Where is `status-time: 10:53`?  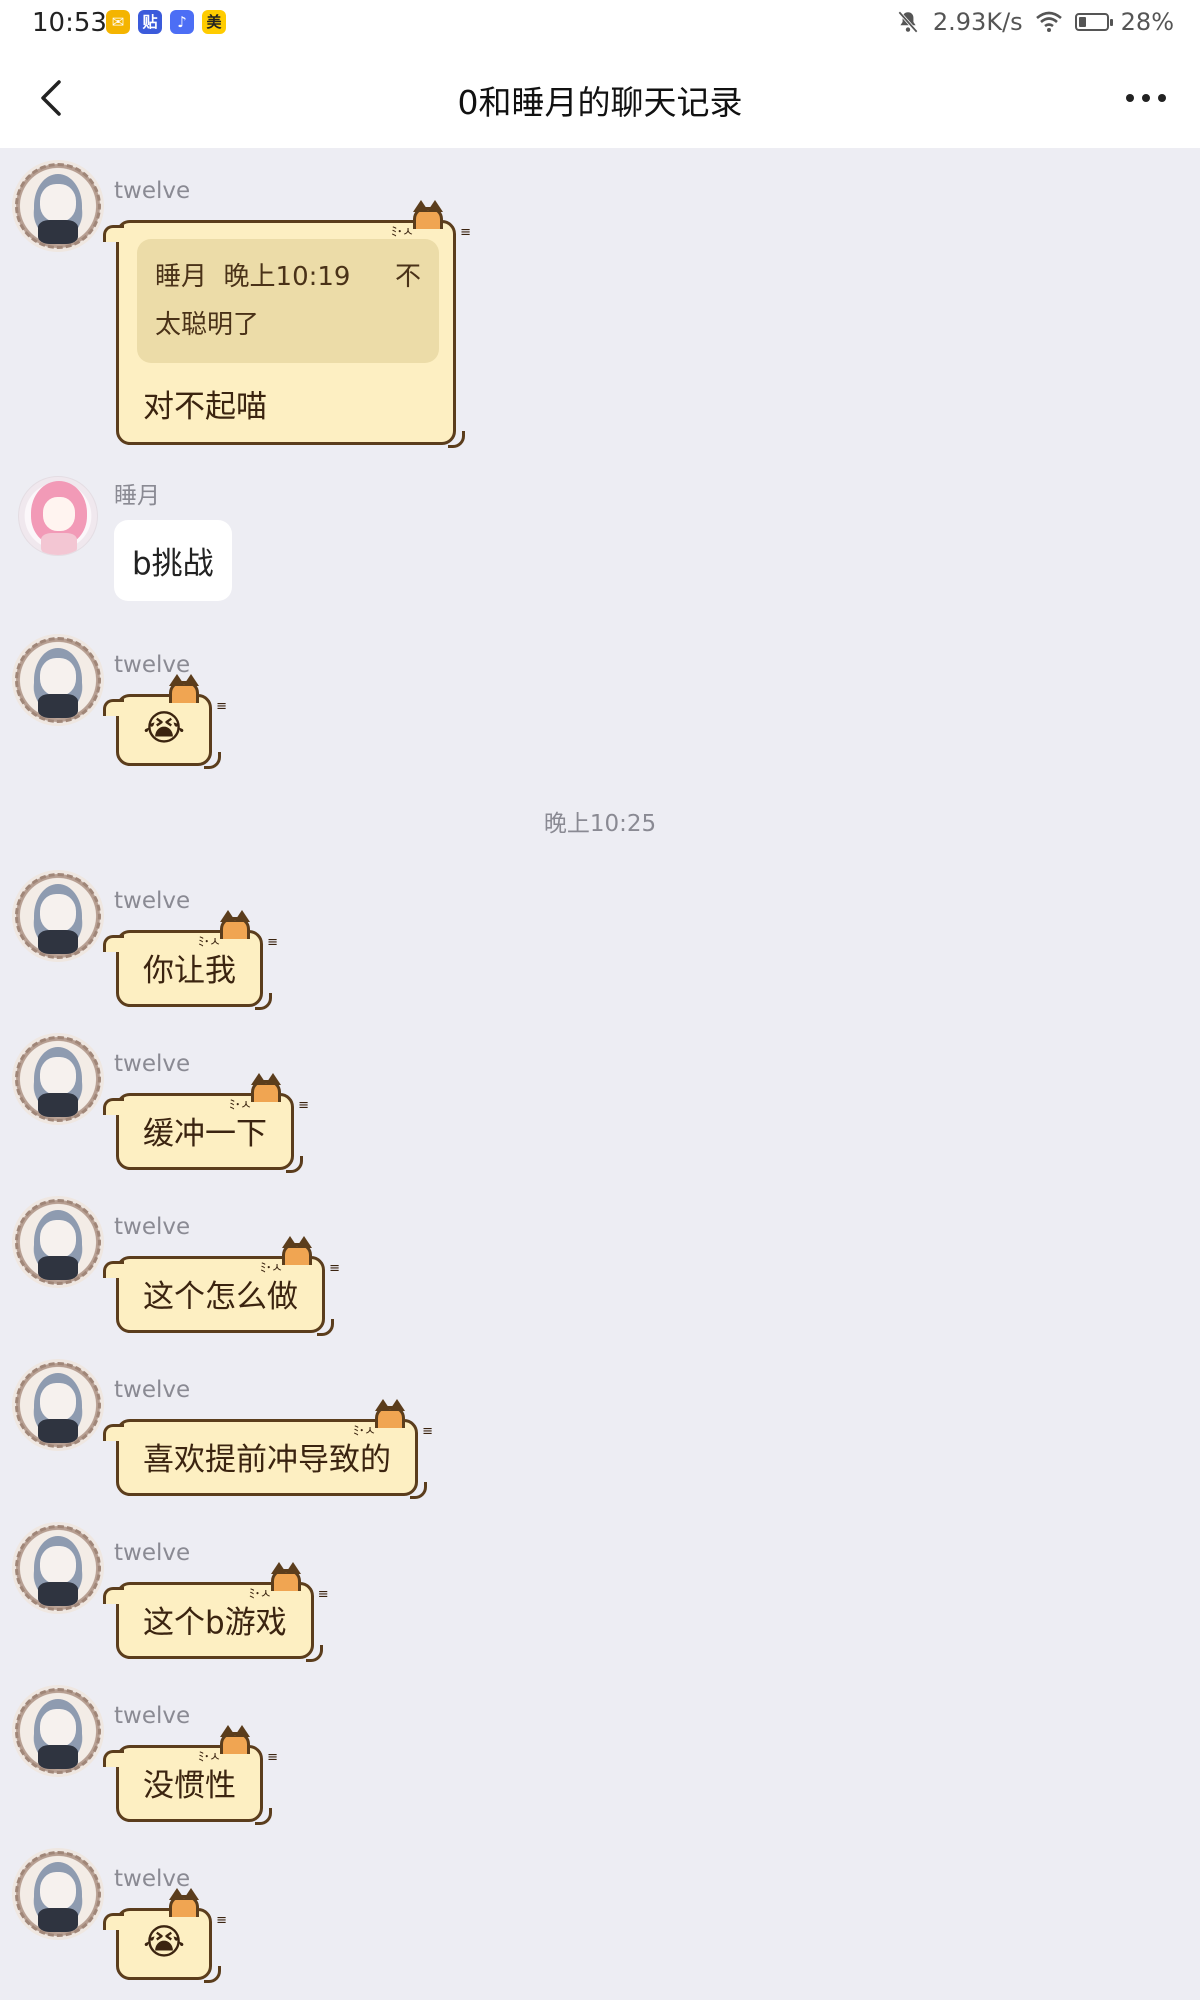 status-time: 10:53 is located at coordinates (69, 23).